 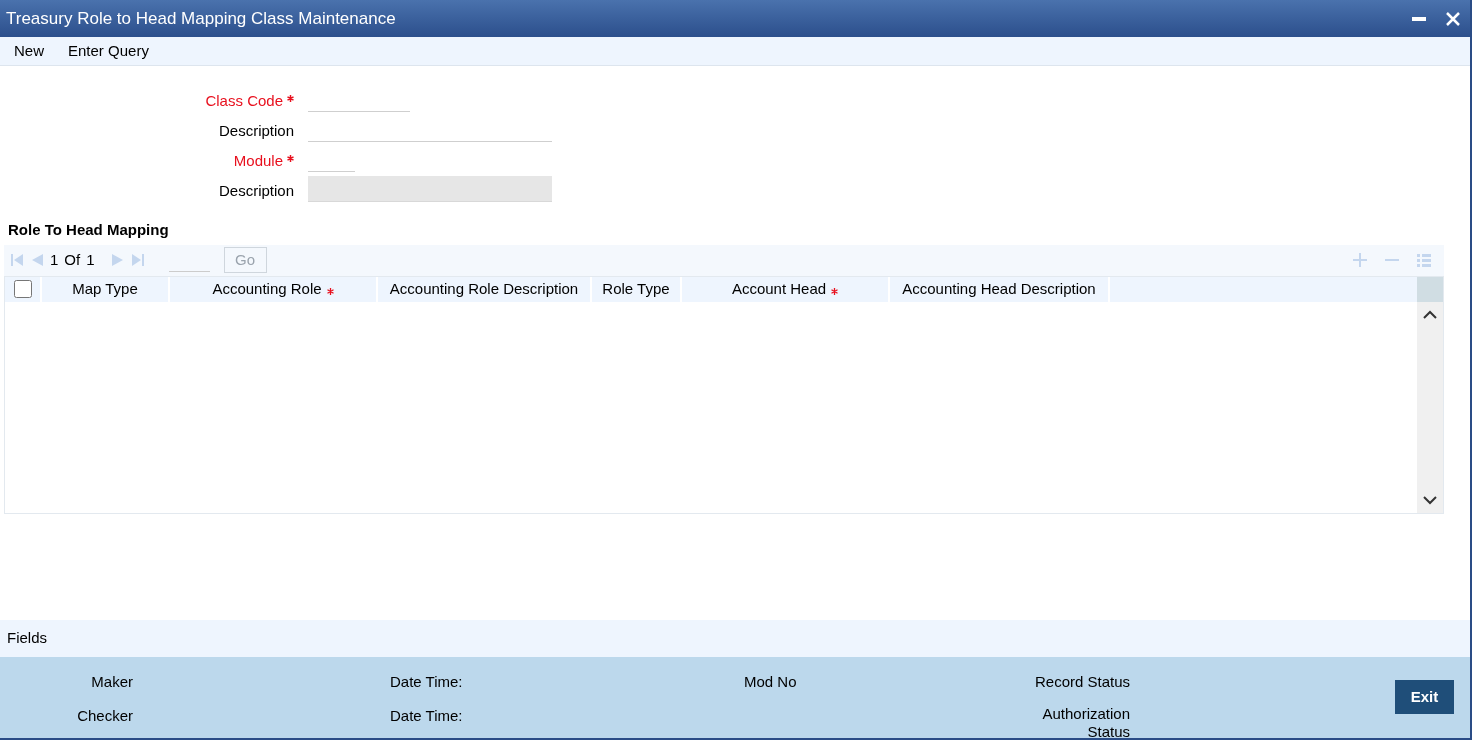 I want to click on authorization-status-label: Authorization Status, so click(x=1085, y=722).